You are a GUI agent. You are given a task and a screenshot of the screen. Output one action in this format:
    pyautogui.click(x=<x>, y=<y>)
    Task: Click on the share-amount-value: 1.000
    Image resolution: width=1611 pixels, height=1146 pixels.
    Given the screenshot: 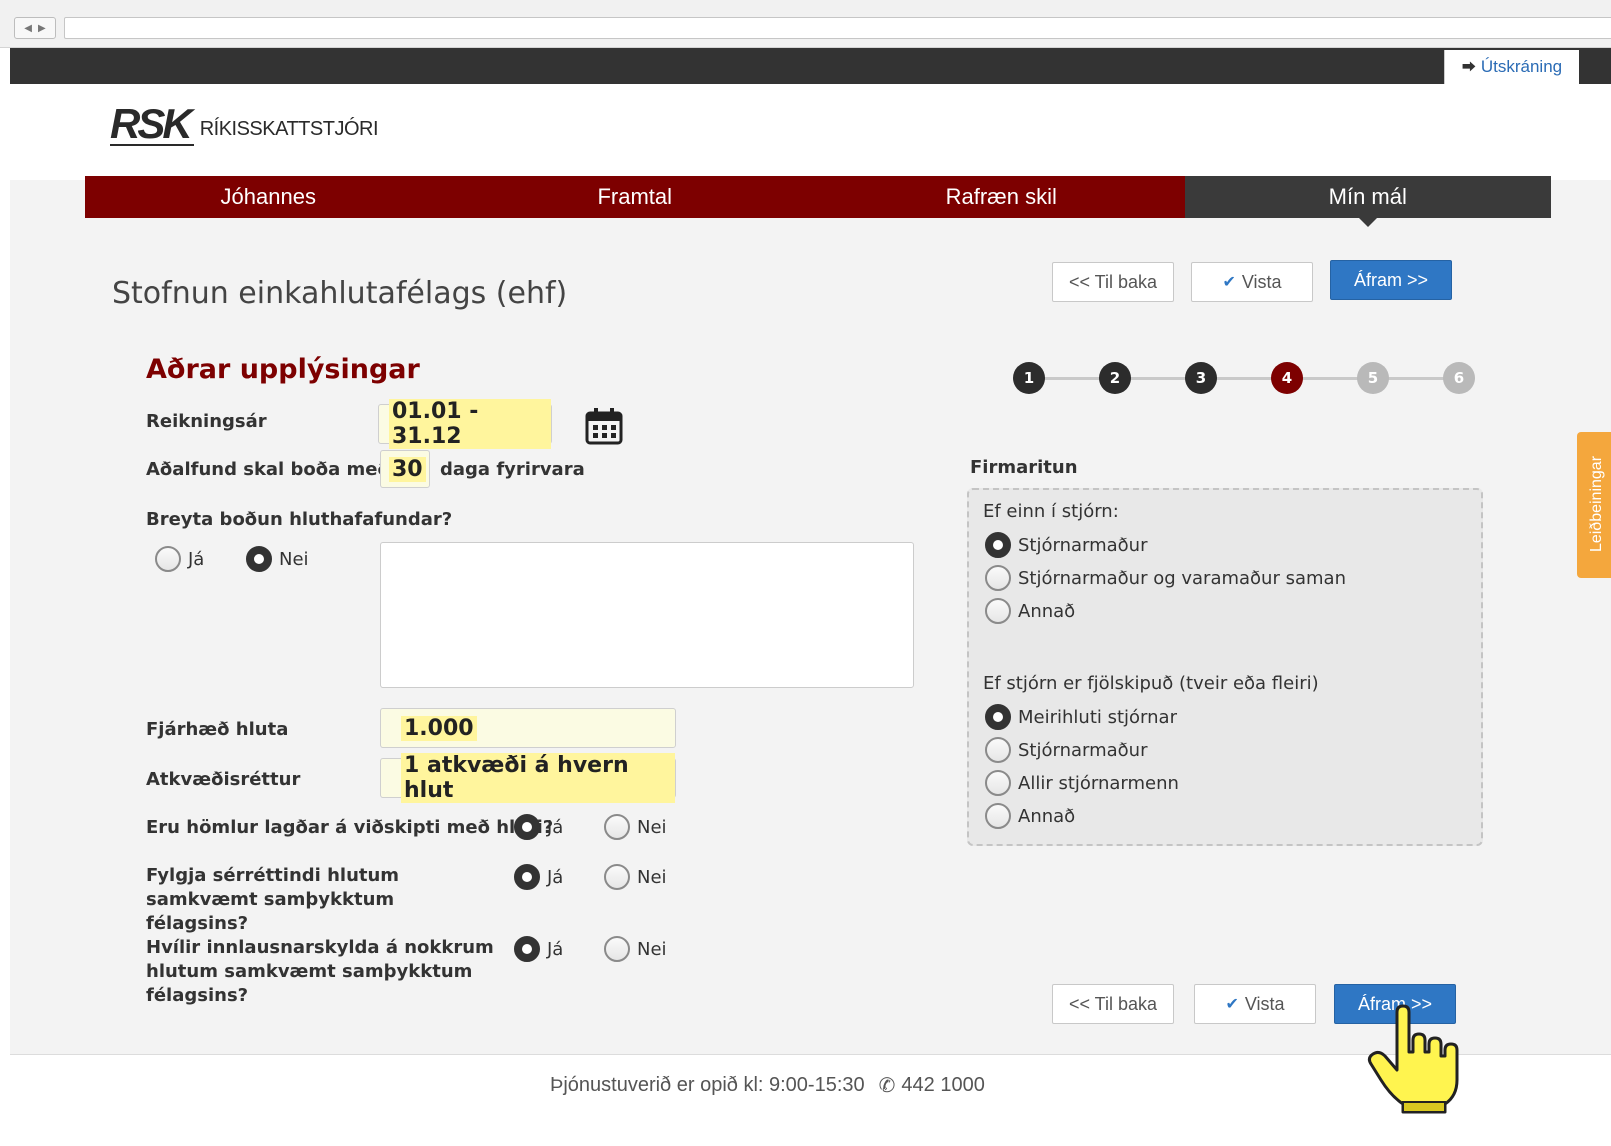 What is the action you would take?
    pyautogui.click(x=439, y=728)
    